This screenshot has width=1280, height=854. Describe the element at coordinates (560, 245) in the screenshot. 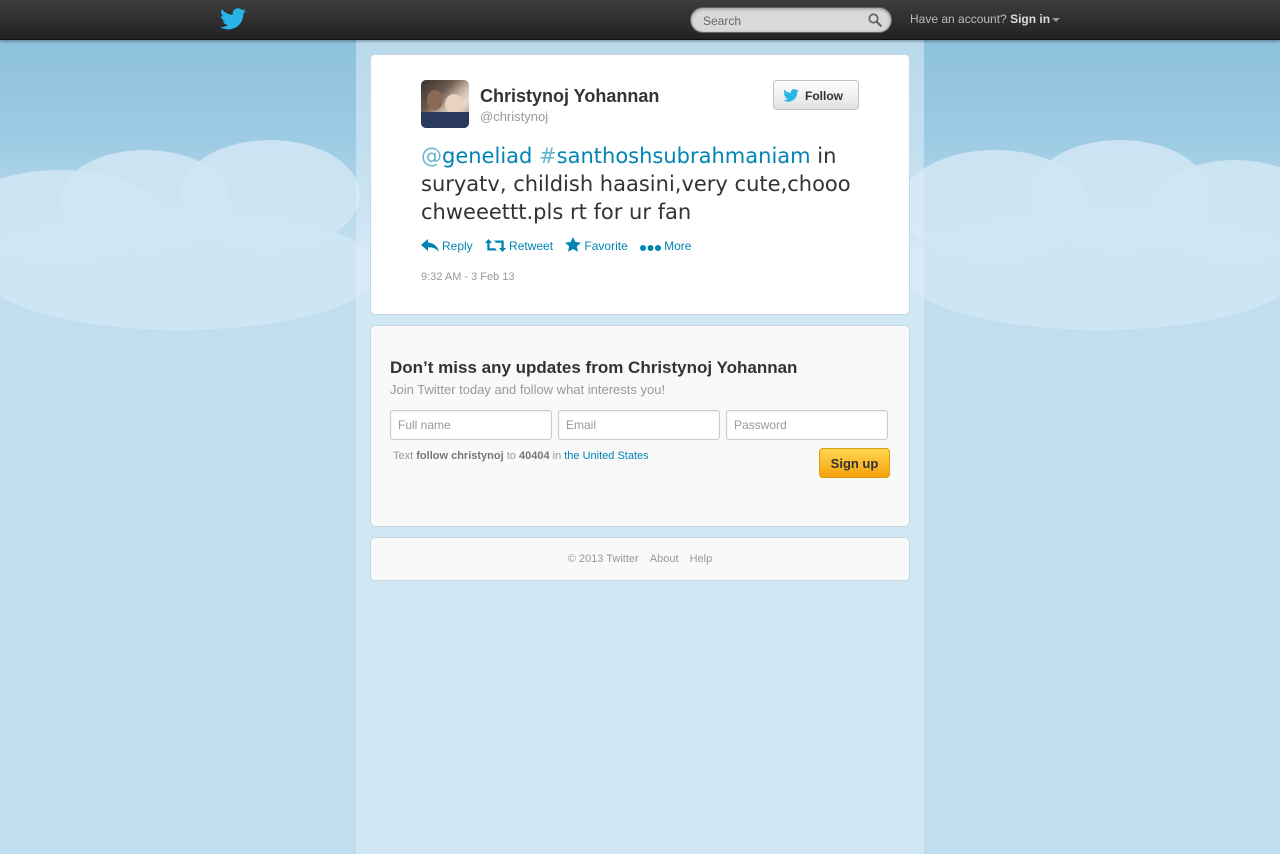

I see `tweet-actions: Reply Retweet Favorite More` at that location.